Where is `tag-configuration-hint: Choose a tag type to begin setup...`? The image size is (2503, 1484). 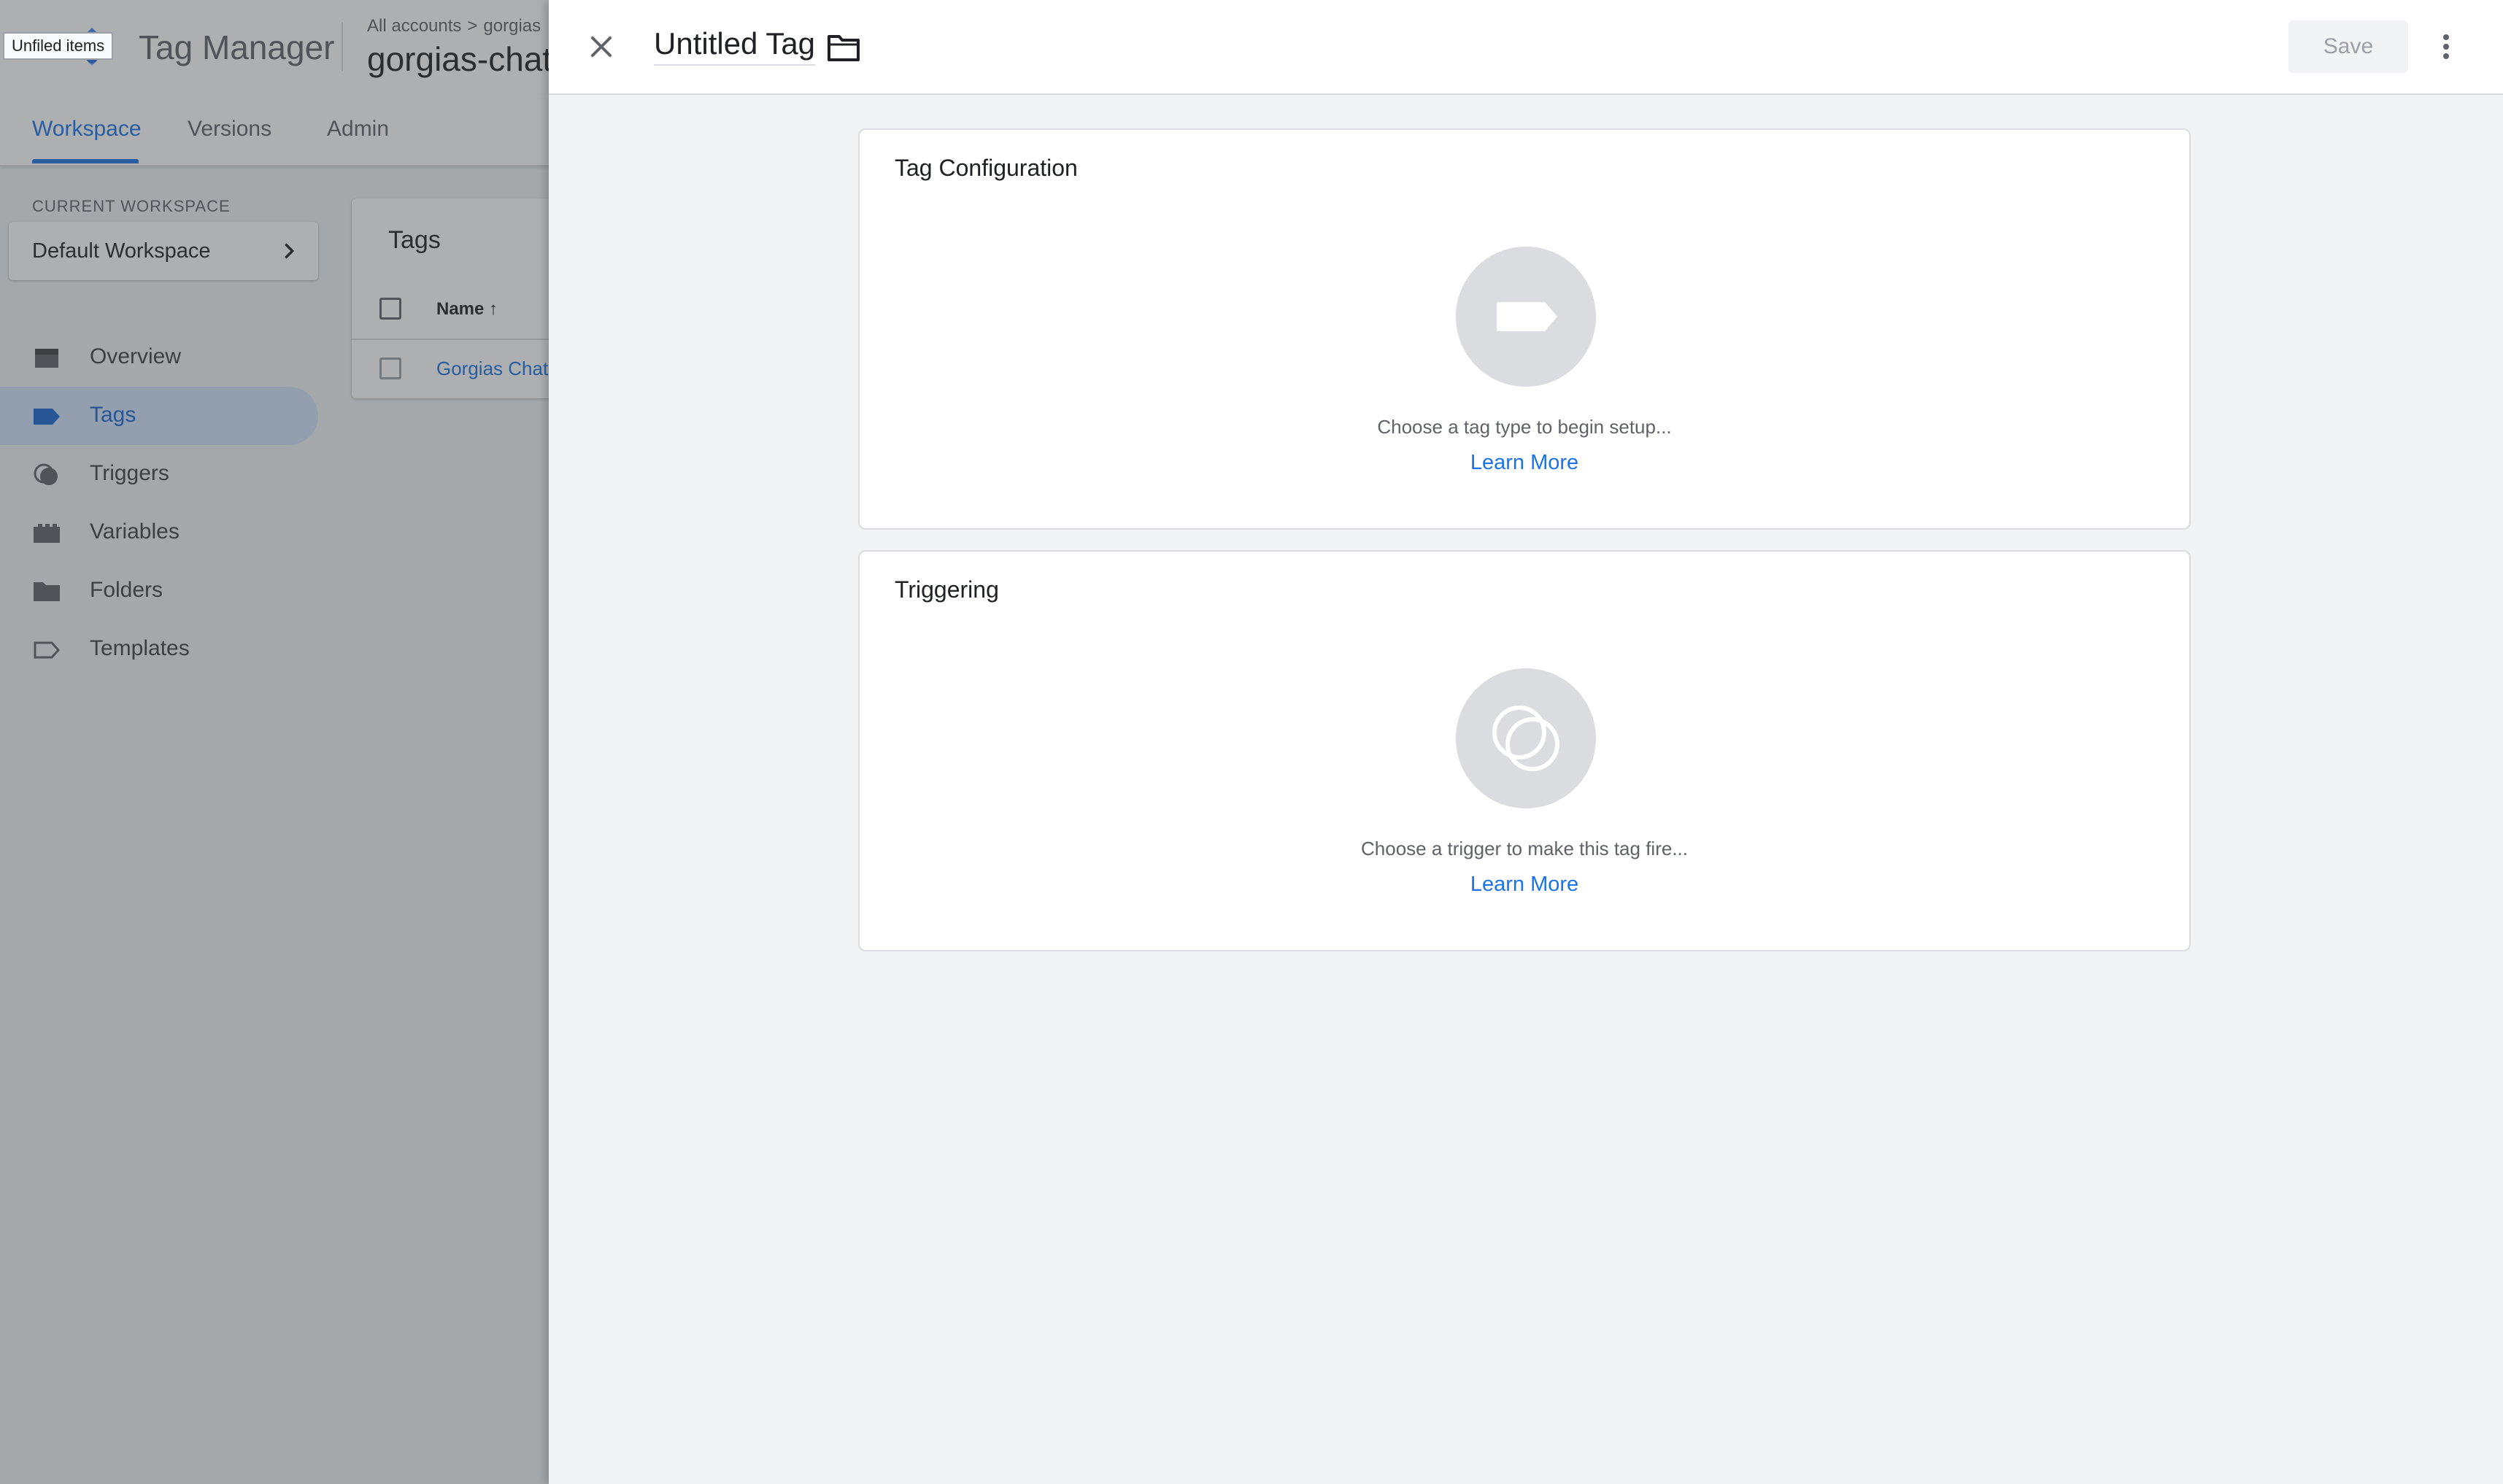
tag-configuration-hint: Choose a tag type to begin setup... is located at coordinates (1525, 427).